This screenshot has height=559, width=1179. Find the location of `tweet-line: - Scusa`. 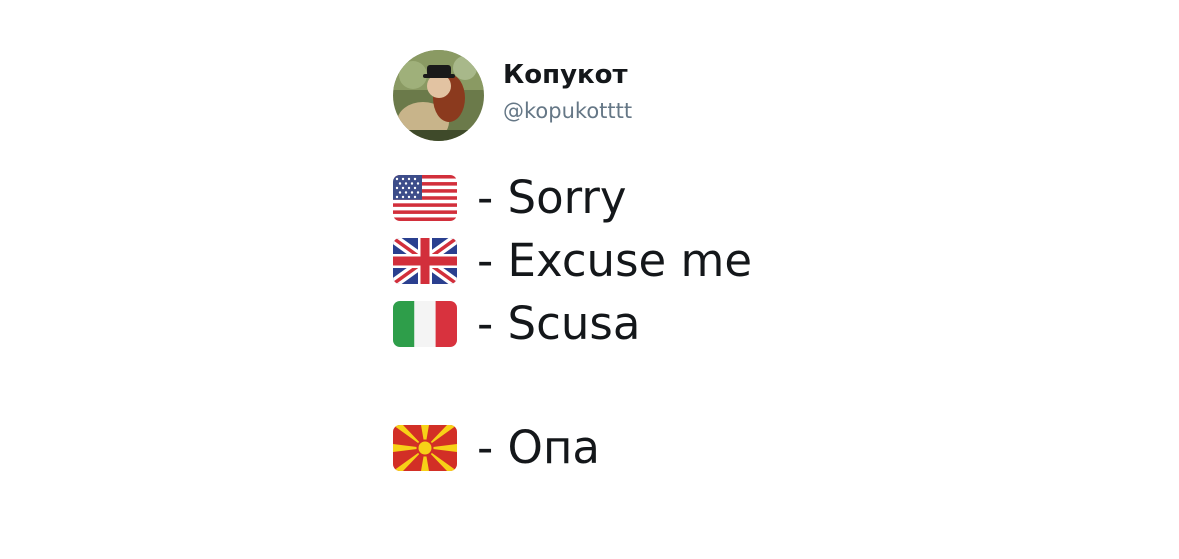

tweet-line: - Scusa is located at coordinates (516, 324).